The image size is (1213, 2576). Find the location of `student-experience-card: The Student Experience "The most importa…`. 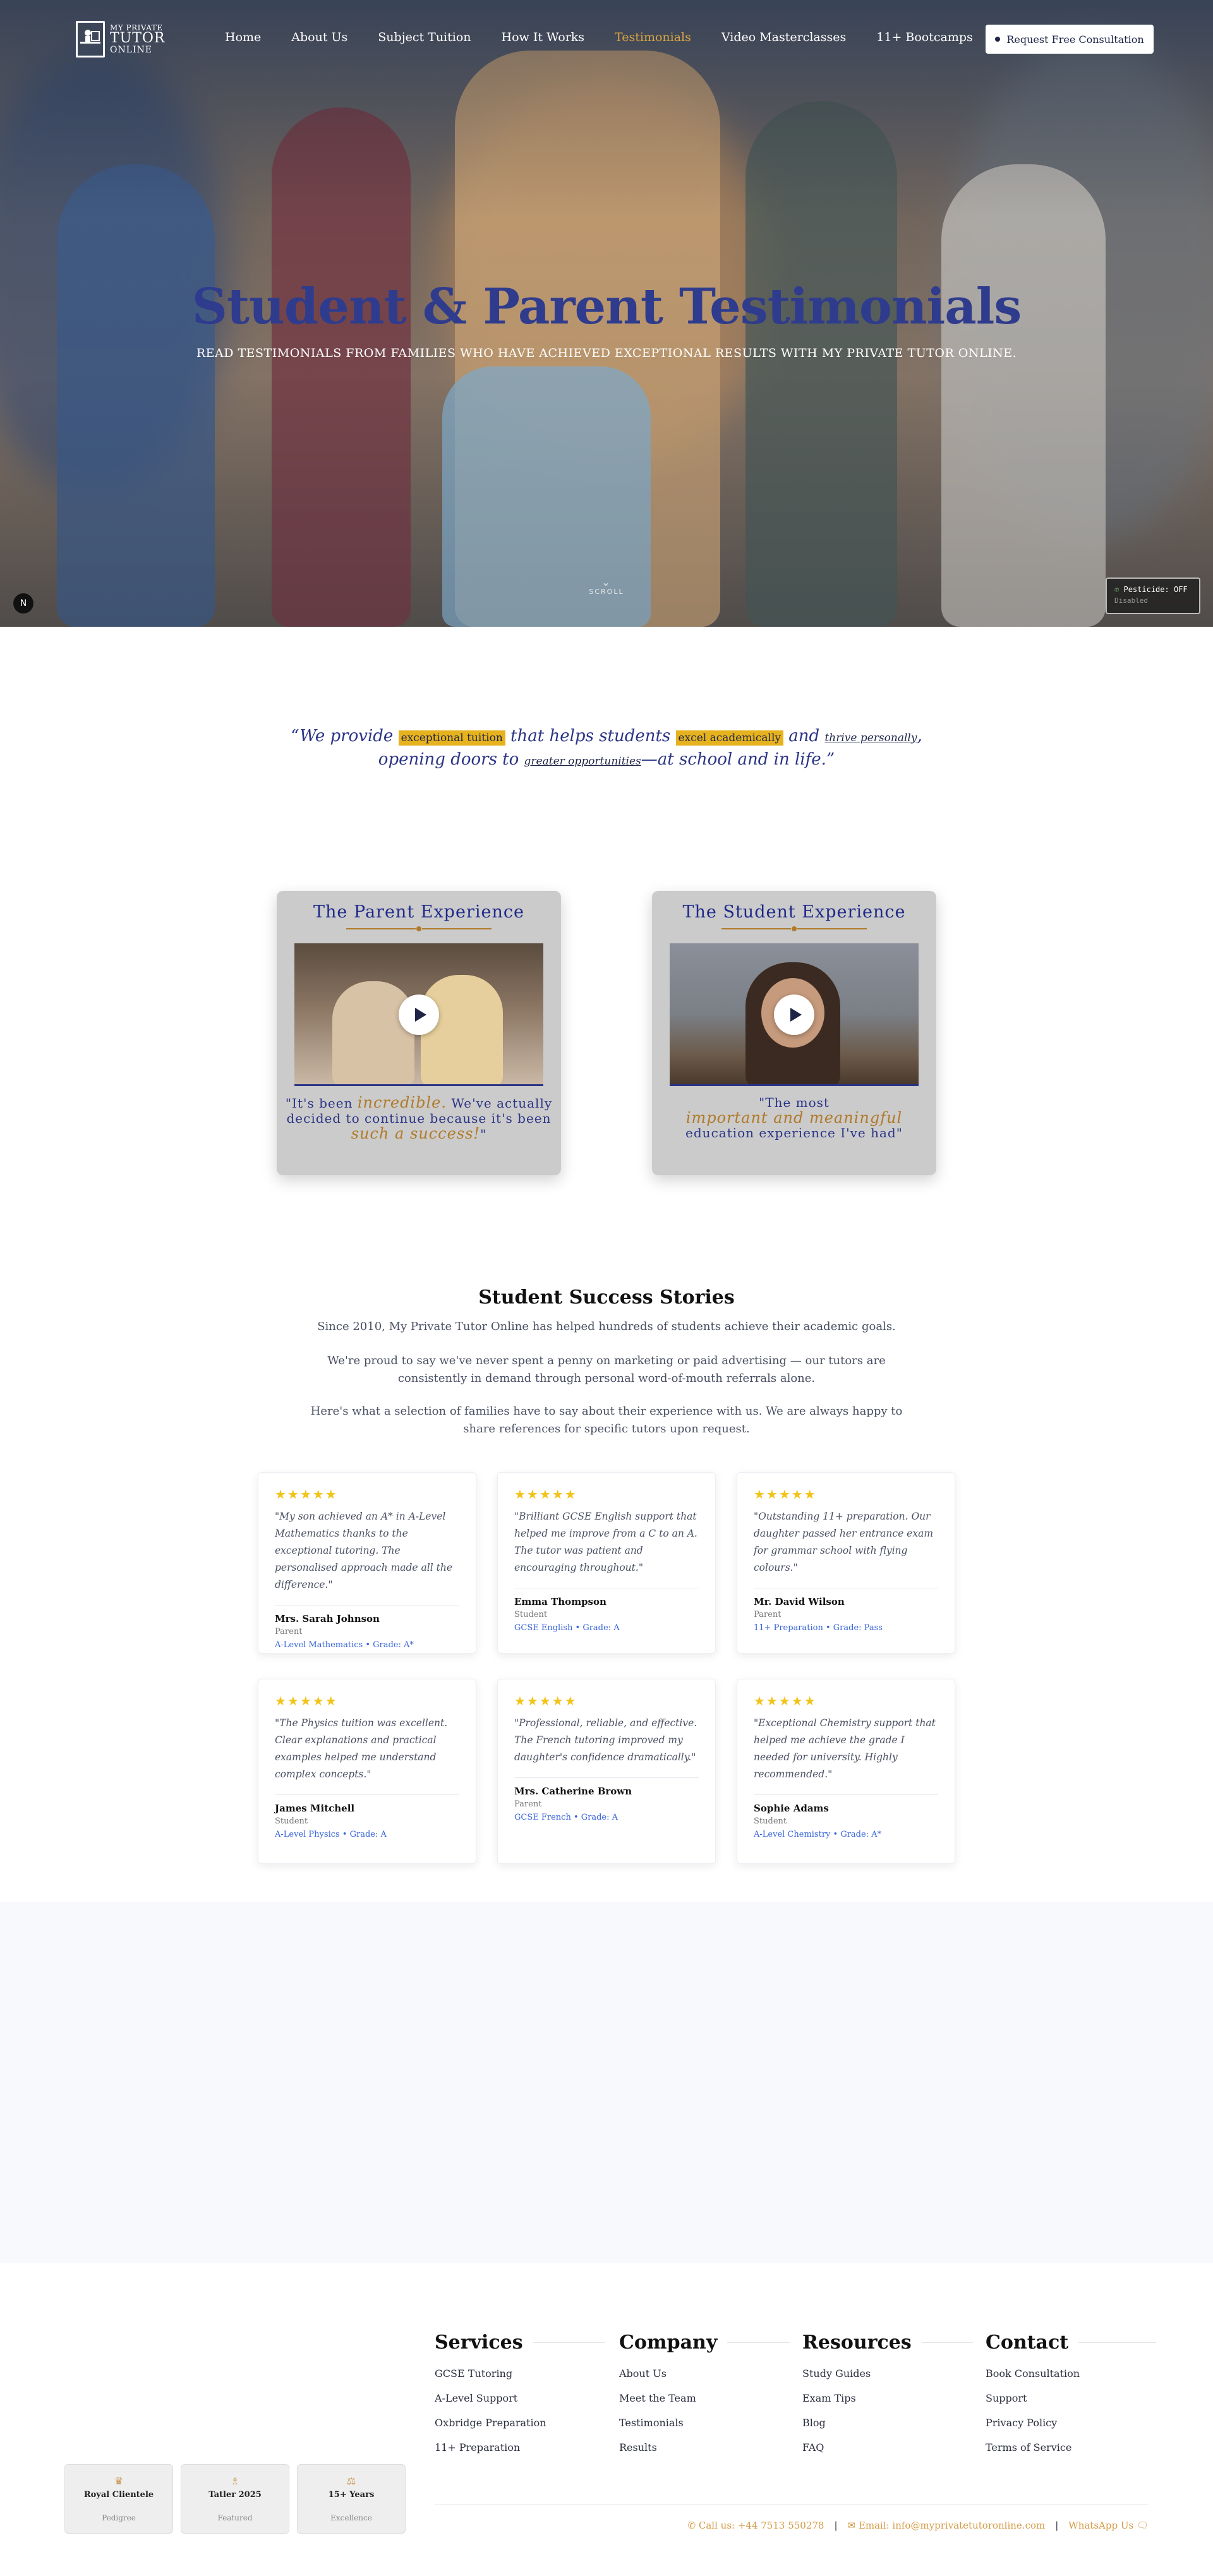

student-experience-card: The Student Experience "The most importa… is located at coordinates (794, 1033).